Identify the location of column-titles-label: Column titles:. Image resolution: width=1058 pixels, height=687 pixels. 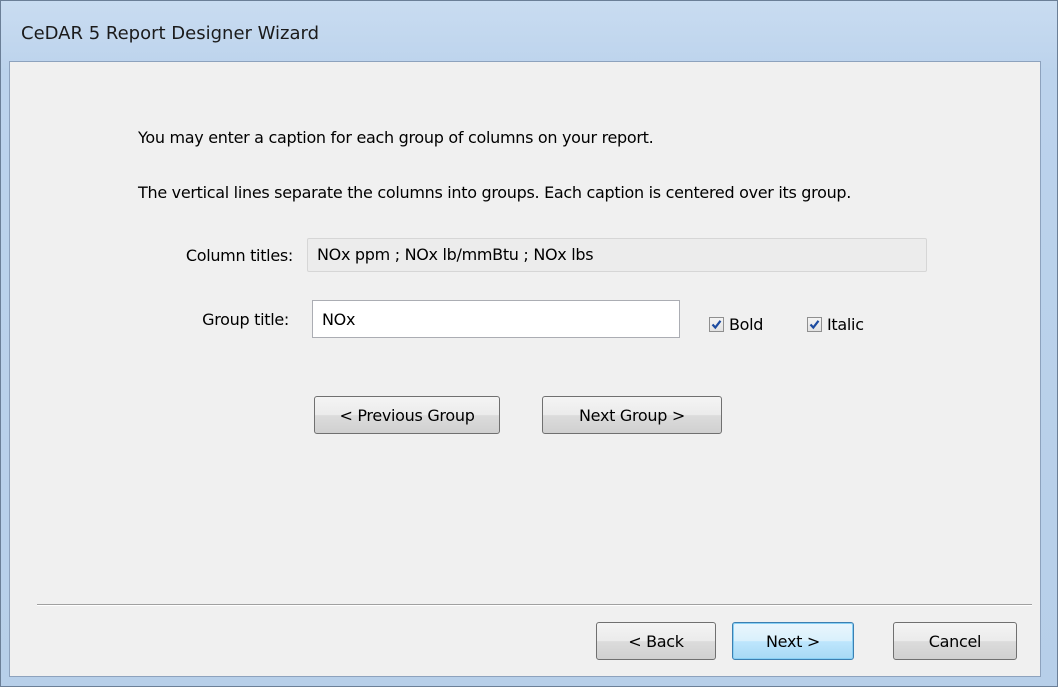
(239, 255).